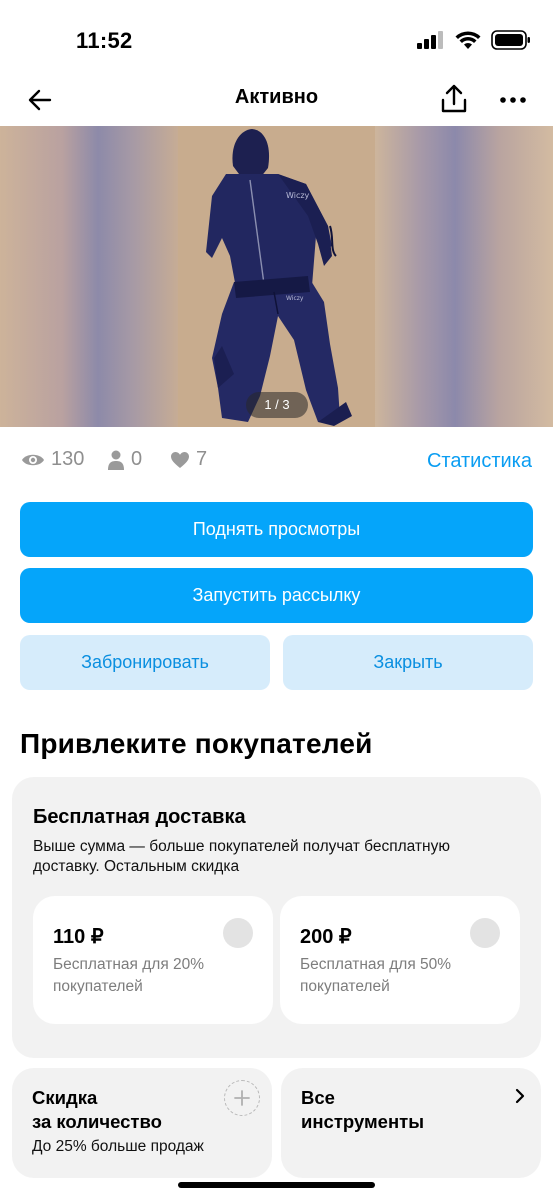 Image resolution: width=553 pixels, height=1200 pixels. I want to click on favorites-stat: 7, so click(188, 459).